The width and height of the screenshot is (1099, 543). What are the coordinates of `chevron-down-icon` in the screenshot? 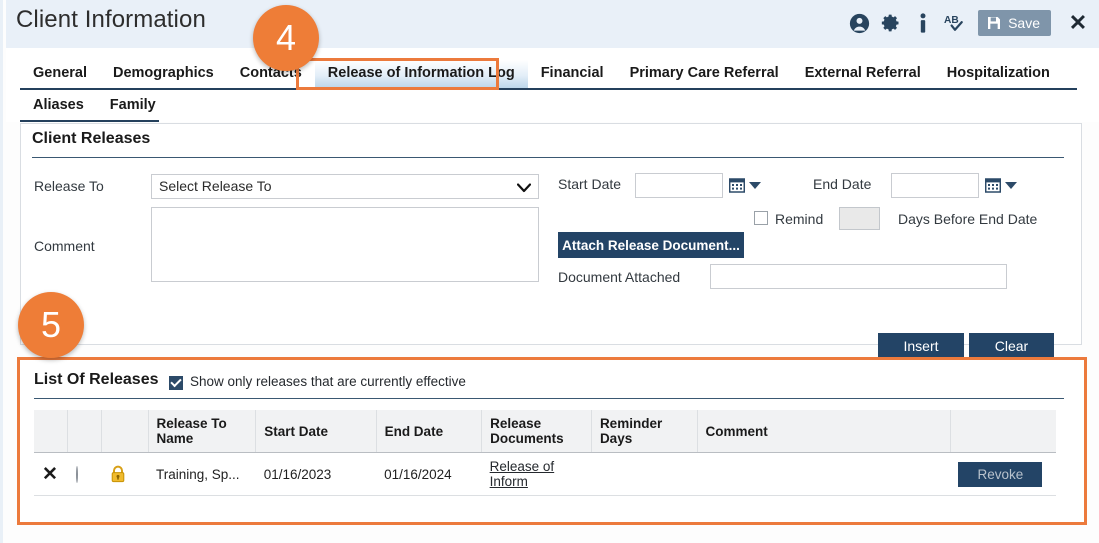 It's located at (524, 189).